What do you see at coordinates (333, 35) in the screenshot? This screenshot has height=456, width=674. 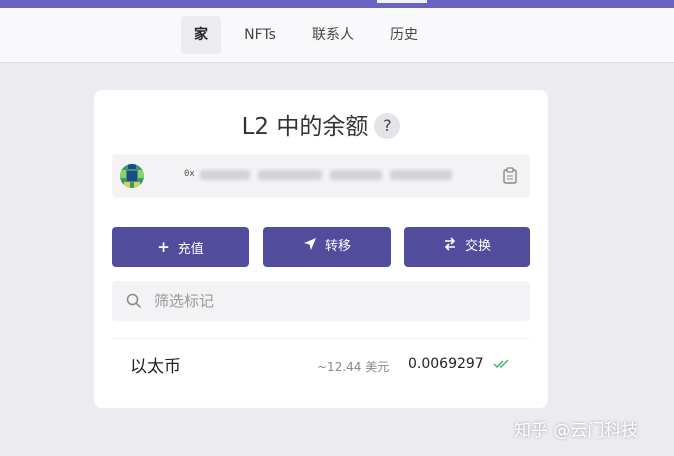 I see `tab-contacts: 联系人` at bounding box center [333, 35].